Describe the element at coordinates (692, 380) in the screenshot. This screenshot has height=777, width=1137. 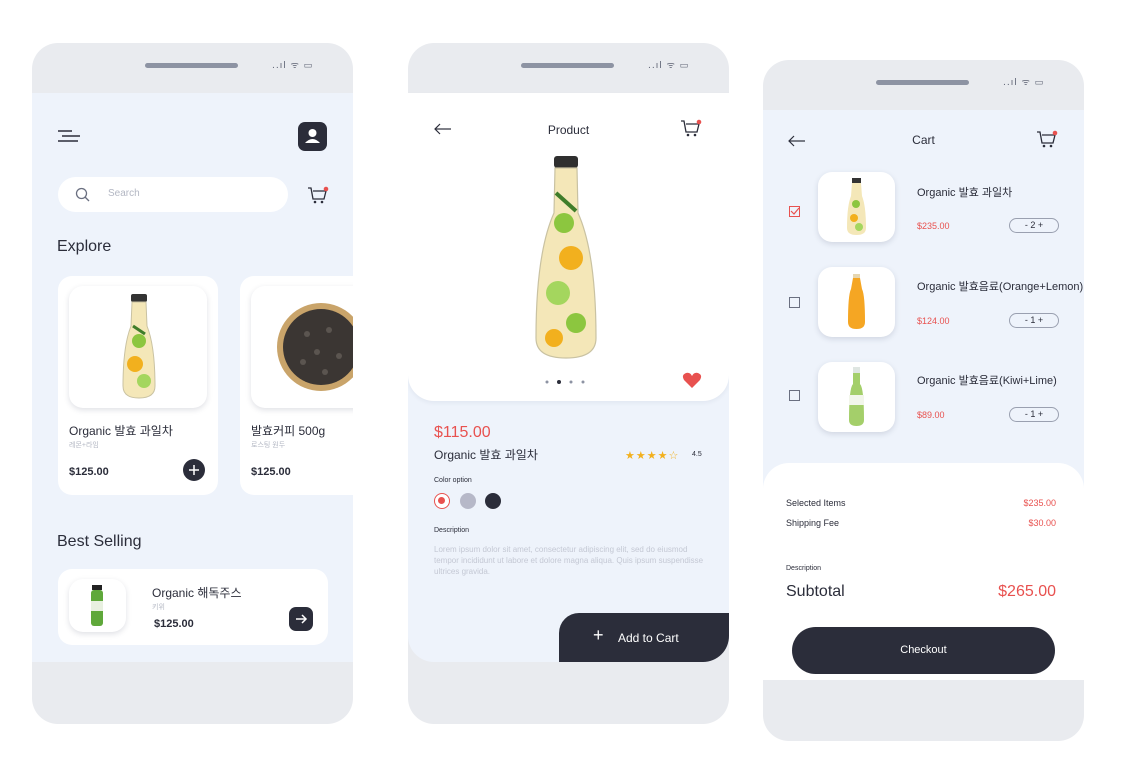
I see `heart-icon` at that location.